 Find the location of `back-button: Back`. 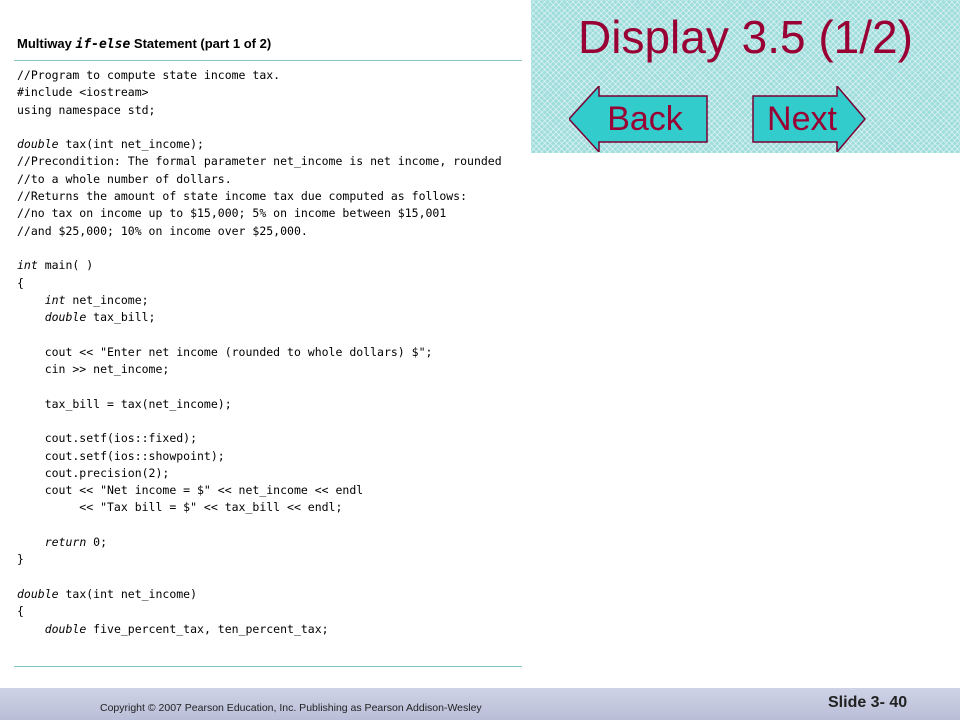

back-button: Back is located at coordinates (639, 119).